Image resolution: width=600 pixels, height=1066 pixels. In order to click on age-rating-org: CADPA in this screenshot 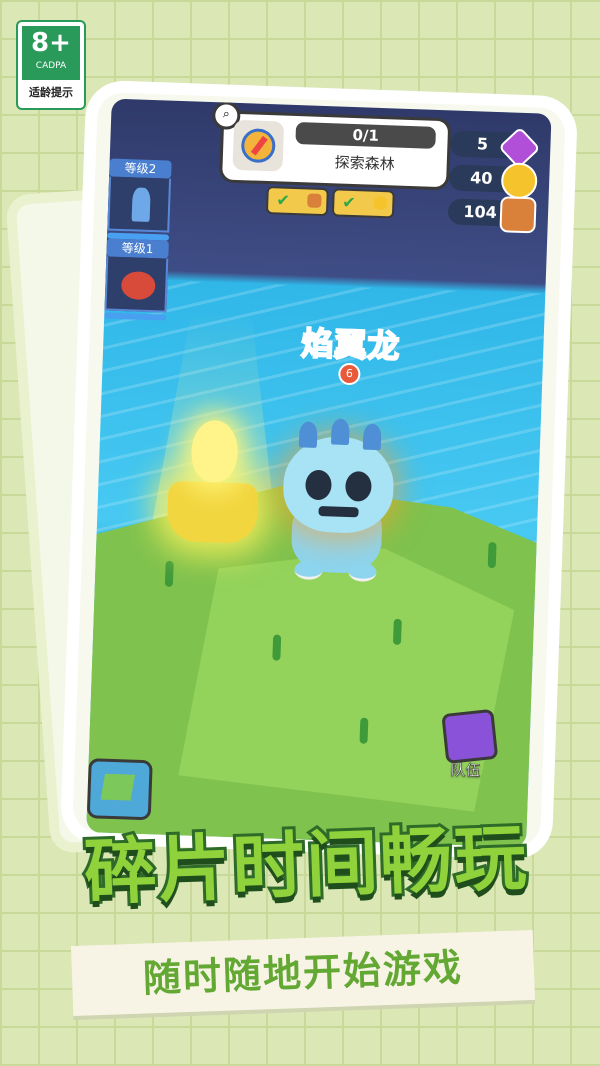, I will do `click(51, 66)`.